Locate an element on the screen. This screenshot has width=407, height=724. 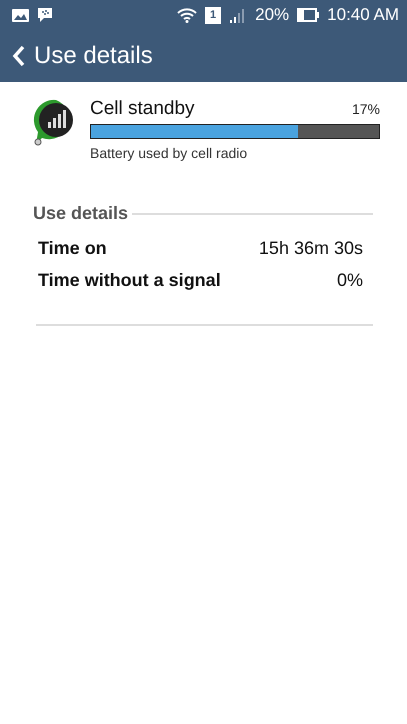
back-chevron-icon is located at coordinates (19, 56).